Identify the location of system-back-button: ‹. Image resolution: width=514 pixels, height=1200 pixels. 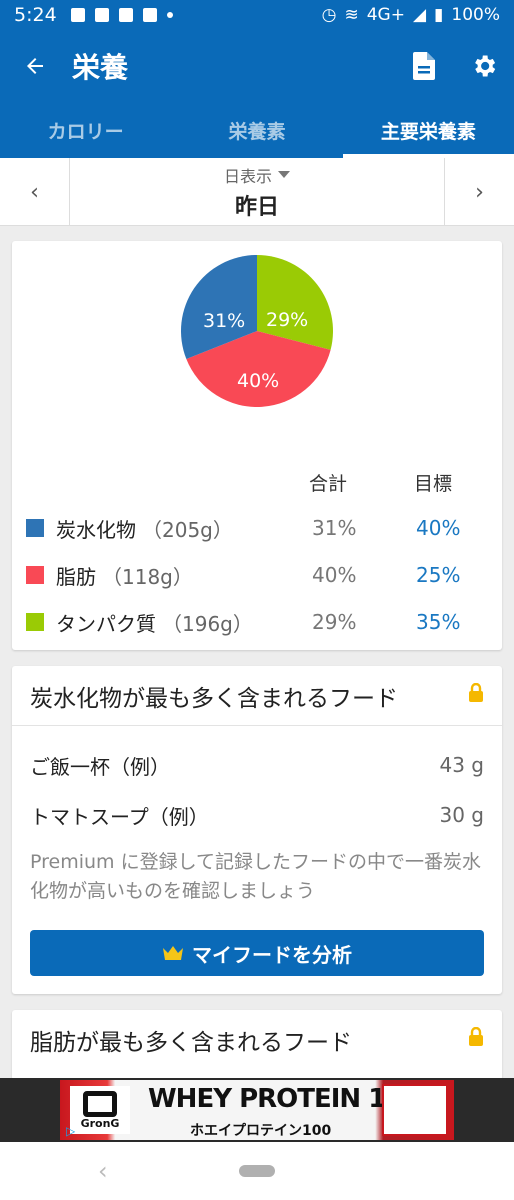
(103, 1171).